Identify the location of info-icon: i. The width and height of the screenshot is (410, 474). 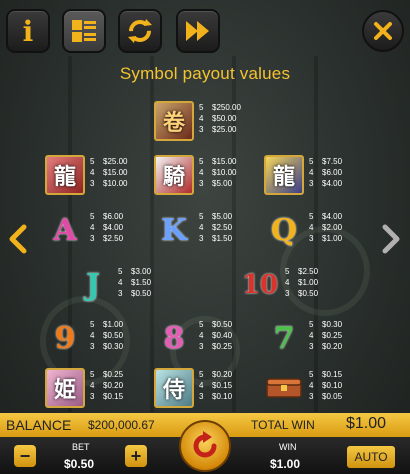
(28, 31).